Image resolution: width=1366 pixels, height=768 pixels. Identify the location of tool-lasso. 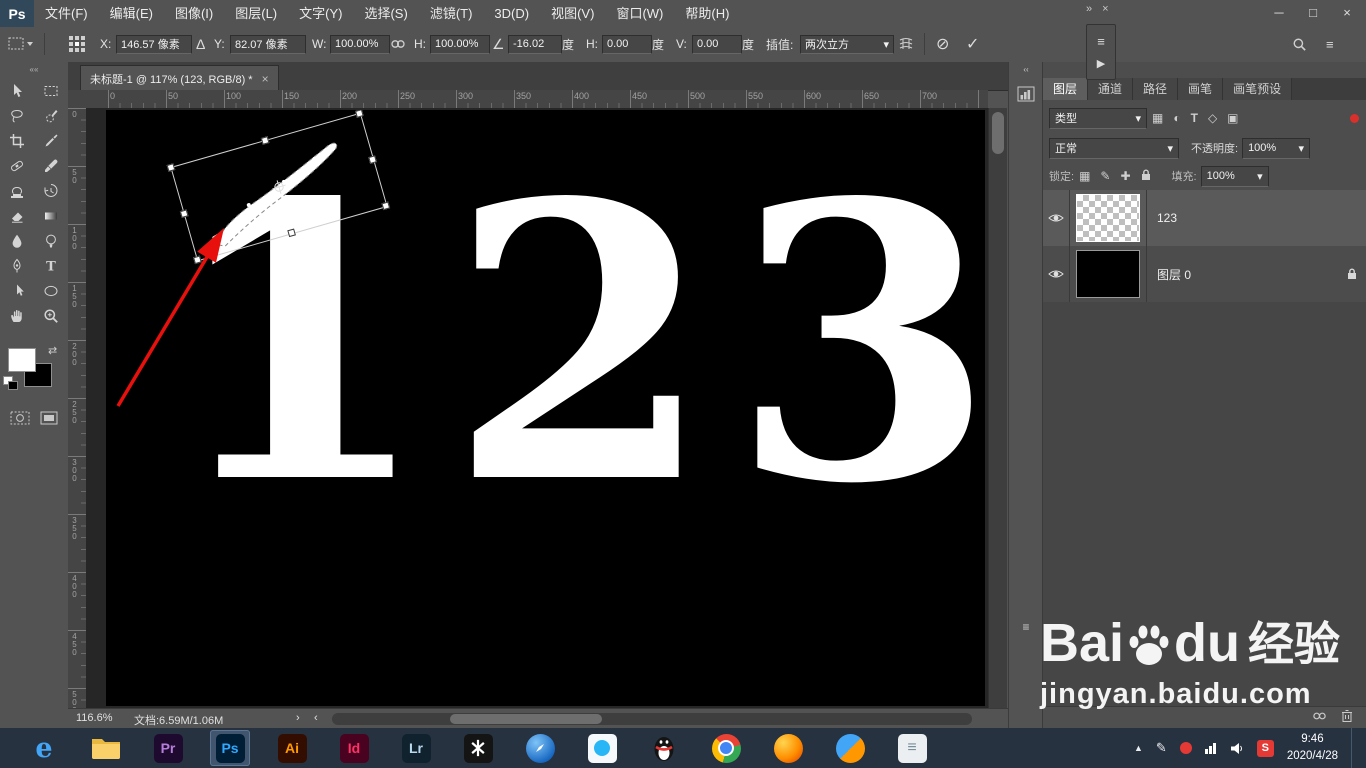
(17, 115).